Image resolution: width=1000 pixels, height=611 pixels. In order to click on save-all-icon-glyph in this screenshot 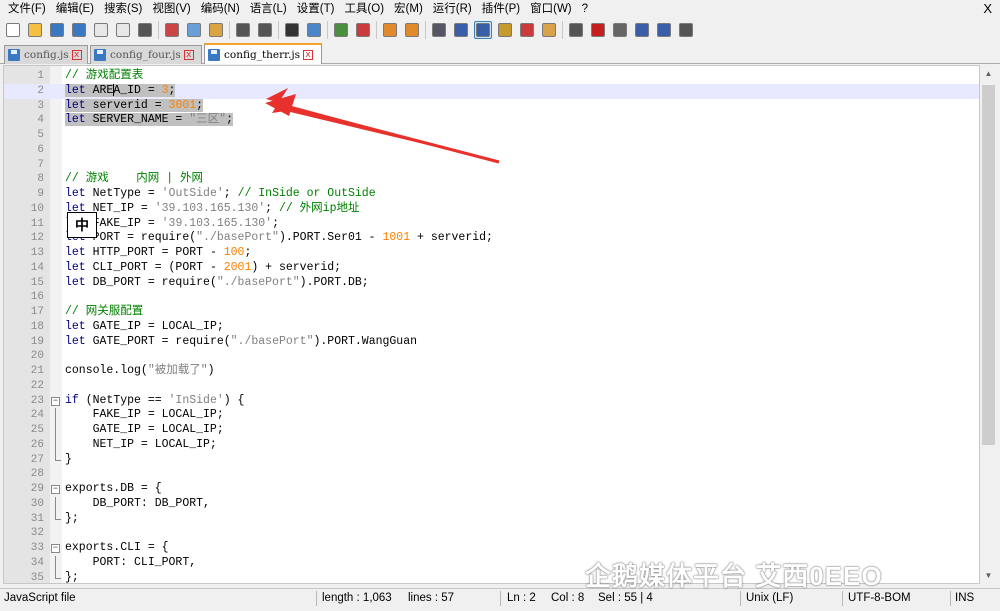, I will do `click(79, 30)`.